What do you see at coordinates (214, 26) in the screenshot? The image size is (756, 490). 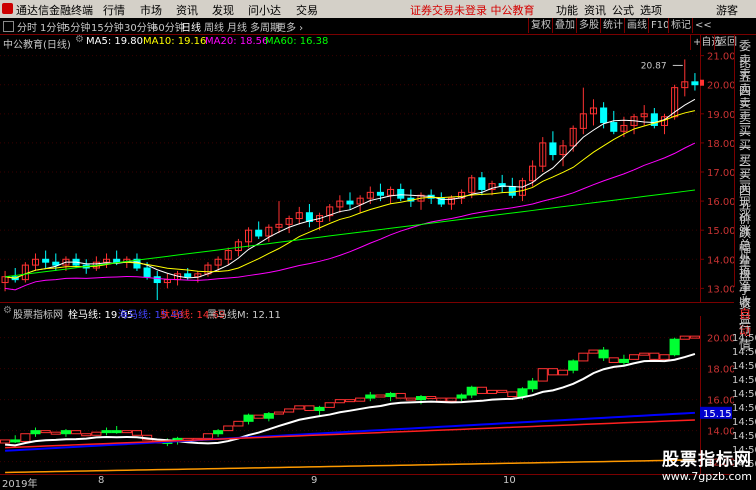 I see `tab-zhouxian: 周线` at bounding box center [214, 26].